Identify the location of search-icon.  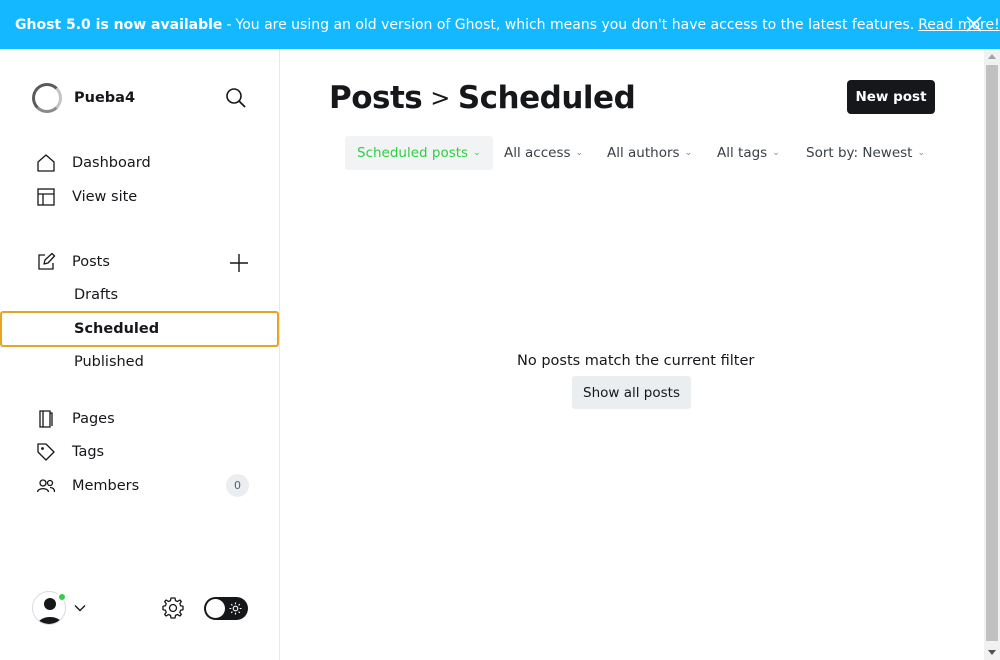
(236, 98).